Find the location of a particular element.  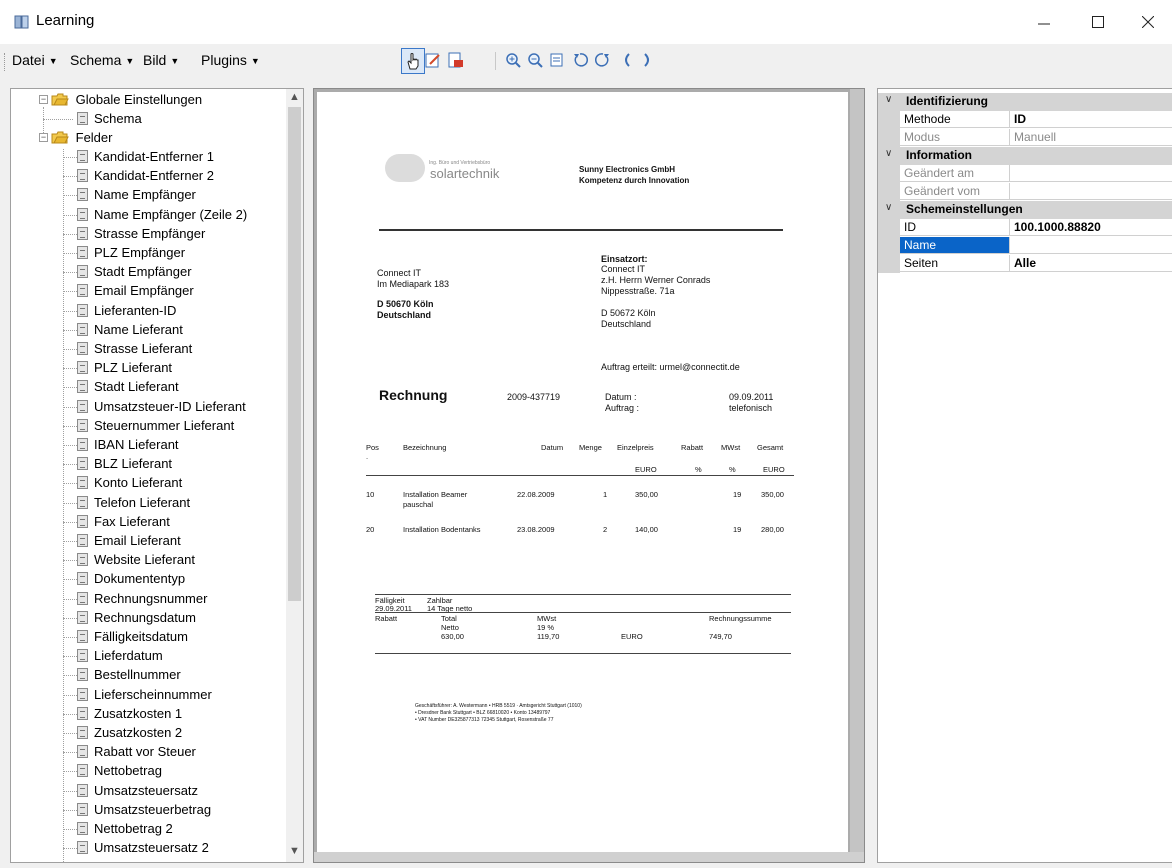

fit-page-button is located at coordinates (557, 60).